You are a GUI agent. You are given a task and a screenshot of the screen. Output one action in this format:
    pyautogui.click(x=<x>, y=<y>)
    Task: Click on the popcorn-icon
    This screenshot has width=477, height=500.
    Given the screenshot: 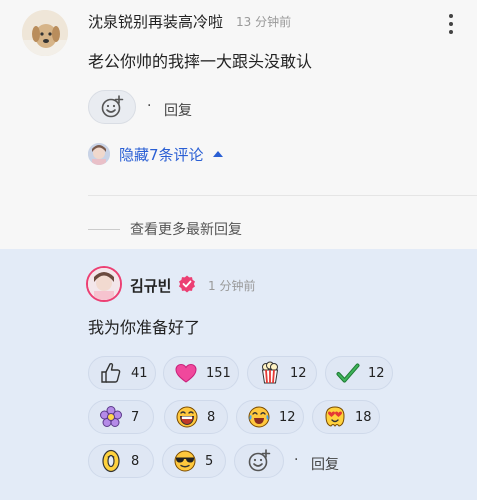 What is the action you would take?
    pyautogui.click(x=270, y=372)
    